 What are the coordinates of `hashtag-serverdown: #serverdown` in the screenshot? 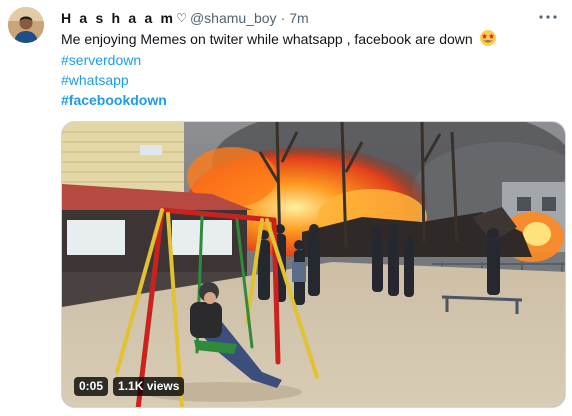 It's located at (101, 60).